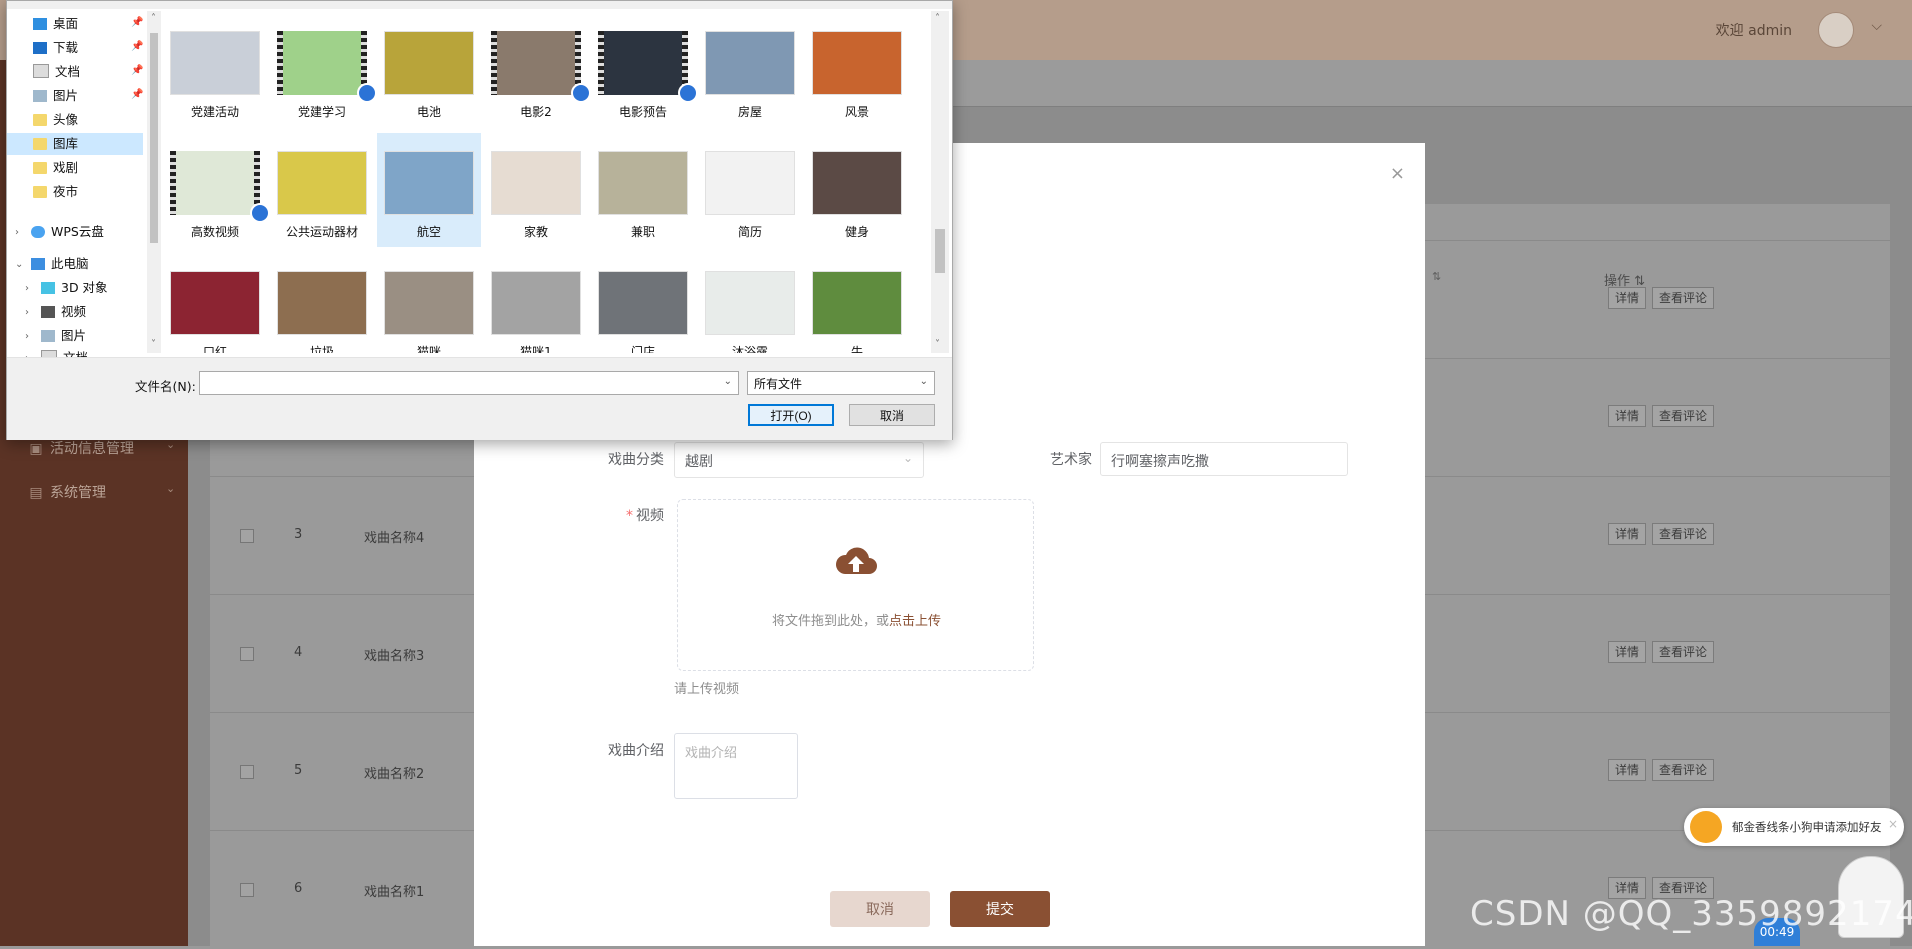 This screenshot has width=1912, height=949. I want to click on row-index: 5, so click(298, 770).